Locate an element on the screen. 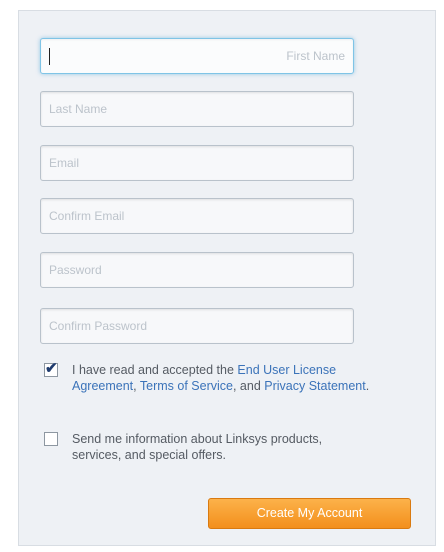 The image size is (444, 552). email-input is located at coordinates (197, 163).